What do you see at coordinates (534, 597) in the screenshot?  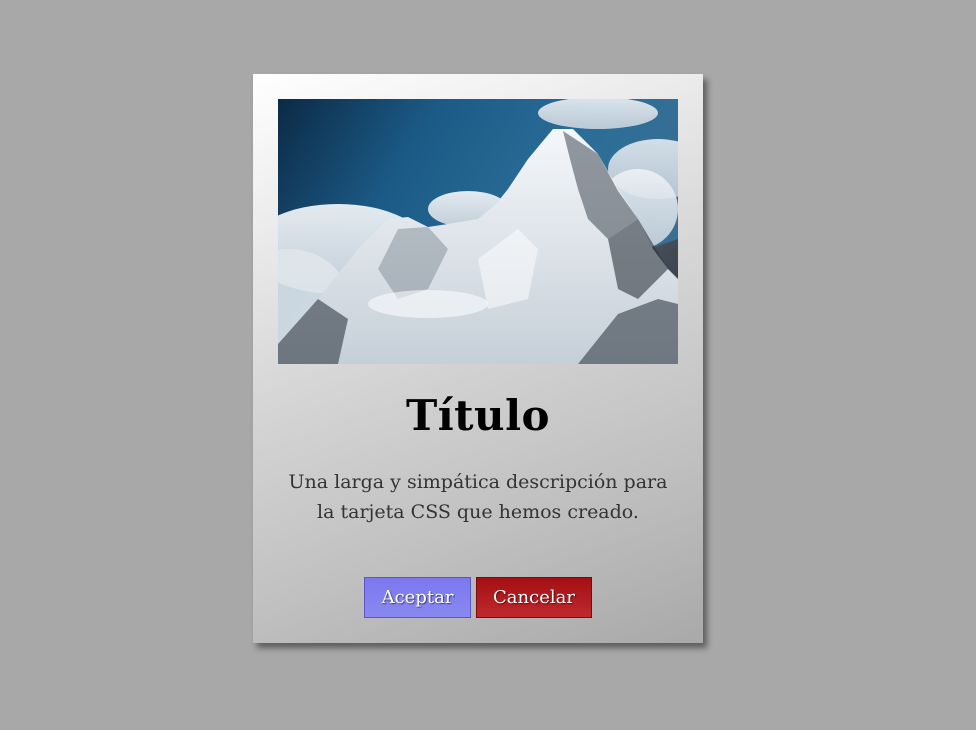 I see `cancel-button: Cancelar` at bounding box center [534, 597].